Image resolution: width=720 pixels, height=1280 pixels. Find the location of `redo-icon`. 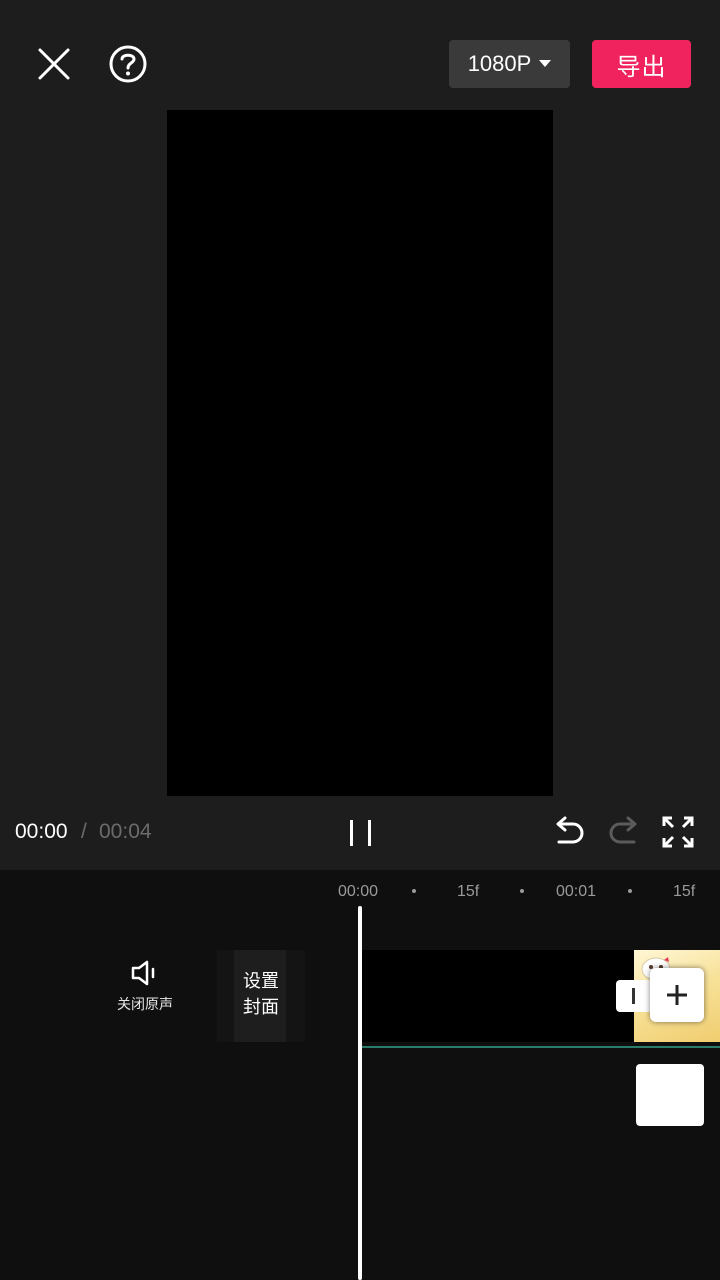

redo-icon is located at coordinates (623, 830).